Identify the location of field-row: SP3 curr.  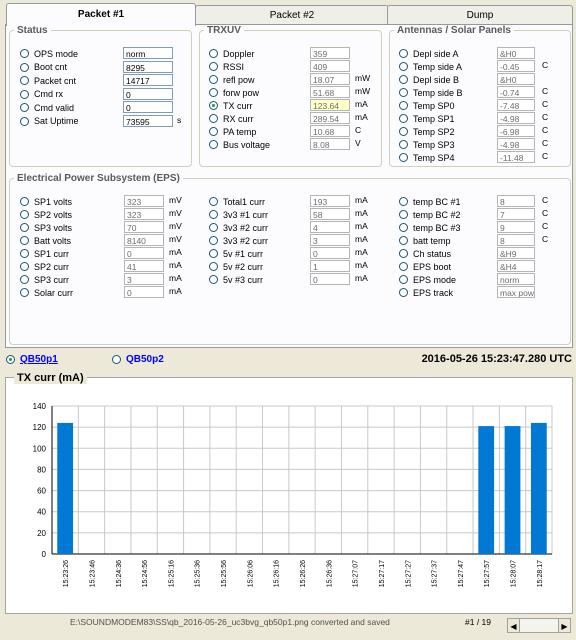
(44, 279).